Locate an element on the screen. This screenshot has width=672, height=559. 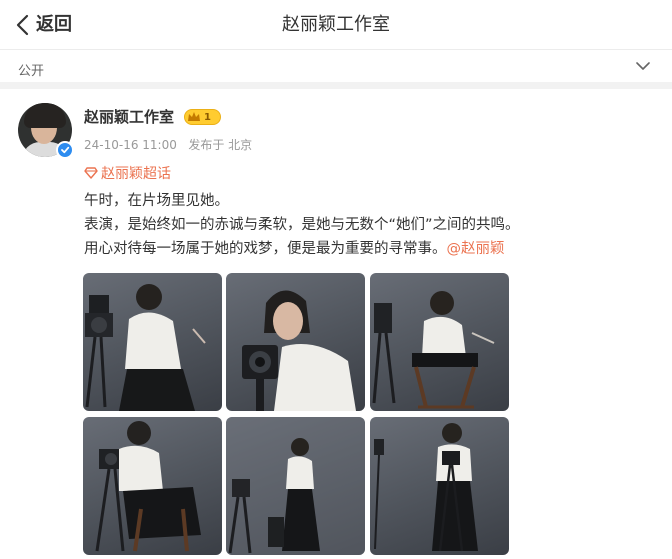
navigation-bar: 返回 赵丽颖工作室 is located at coordinates (336, 25).